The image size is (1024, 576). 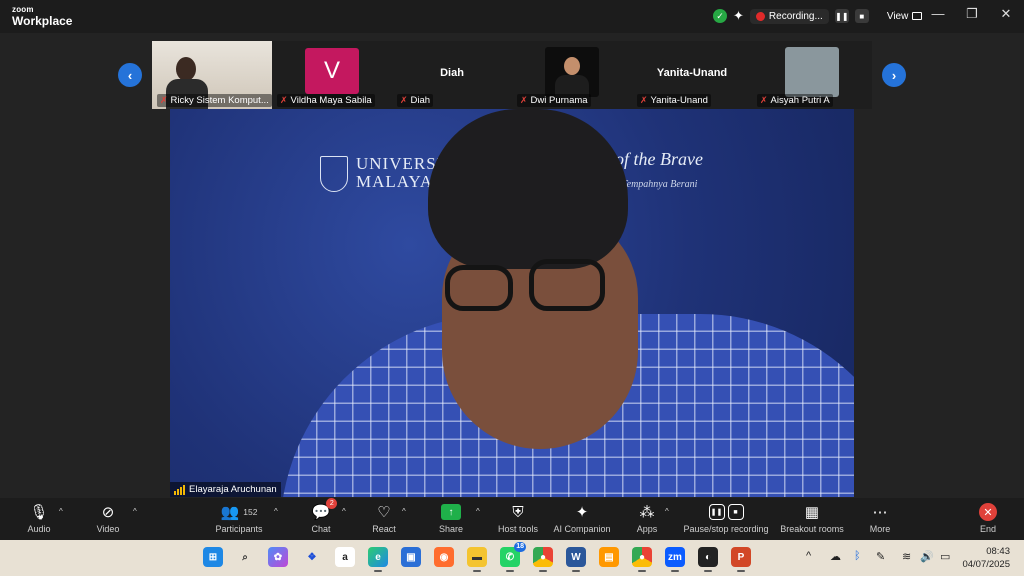 I want to click on participants-count: 152, so click(x=250, y=512).